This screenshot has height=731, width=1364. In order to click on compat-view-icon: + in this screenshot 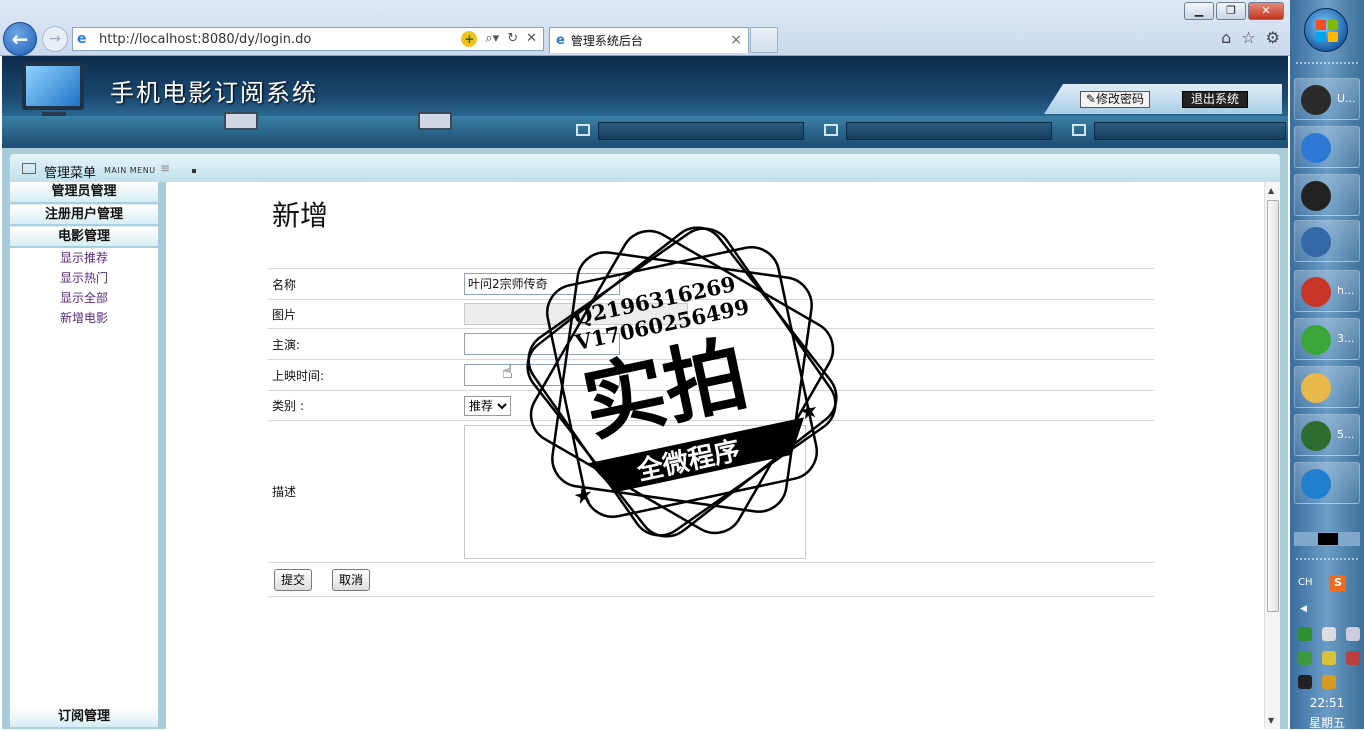, I will do `click(469, 39)`.